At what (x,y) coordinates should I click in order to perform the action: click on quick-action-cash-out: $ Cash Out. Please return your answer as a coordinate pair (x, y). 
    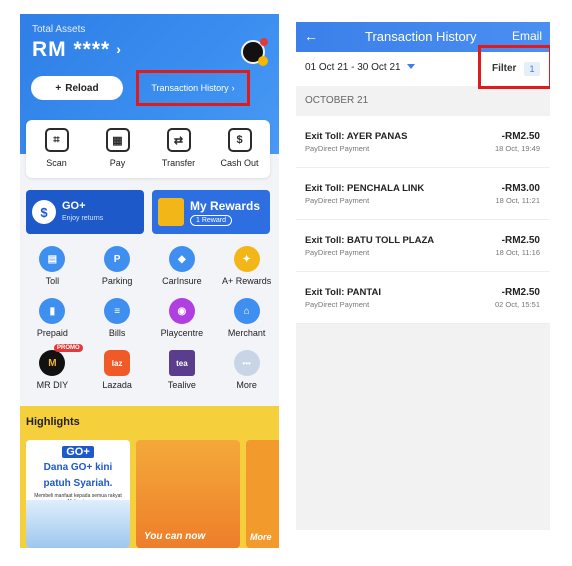
    Looking at the image, I should click on (239, 149).